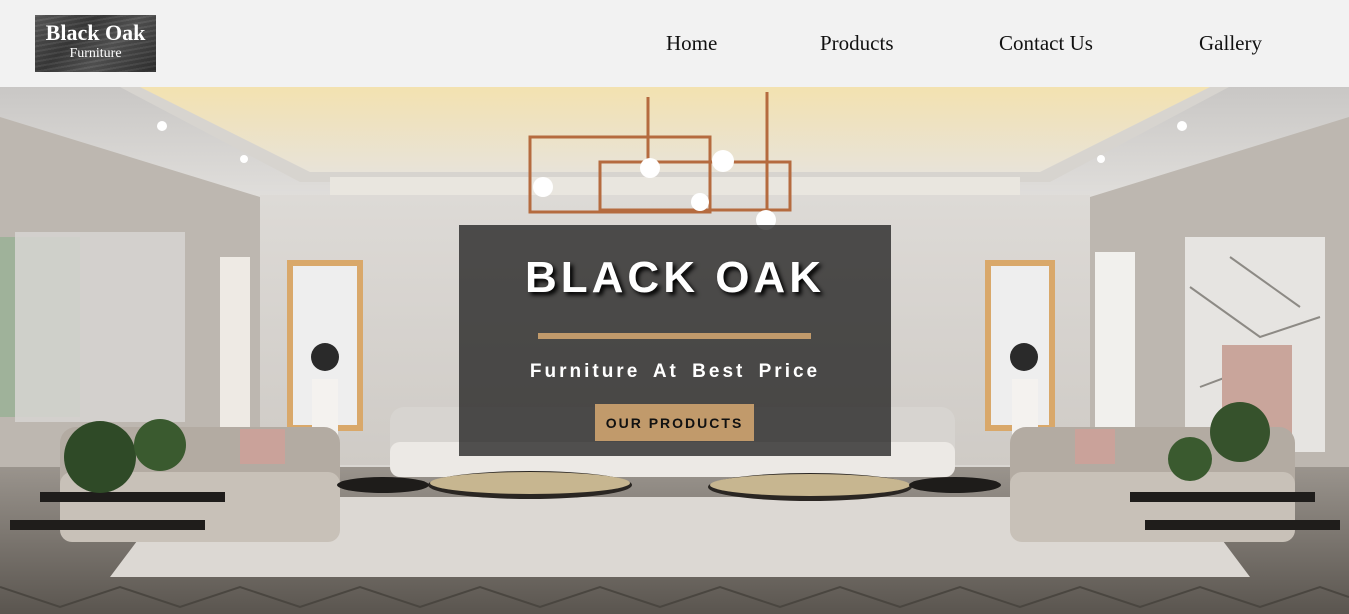 This screenshot has width=1349, height=614. Describe the element at coordinates (95, 32) in the screenshot. I see `logo-title: Black Oak` at that location.